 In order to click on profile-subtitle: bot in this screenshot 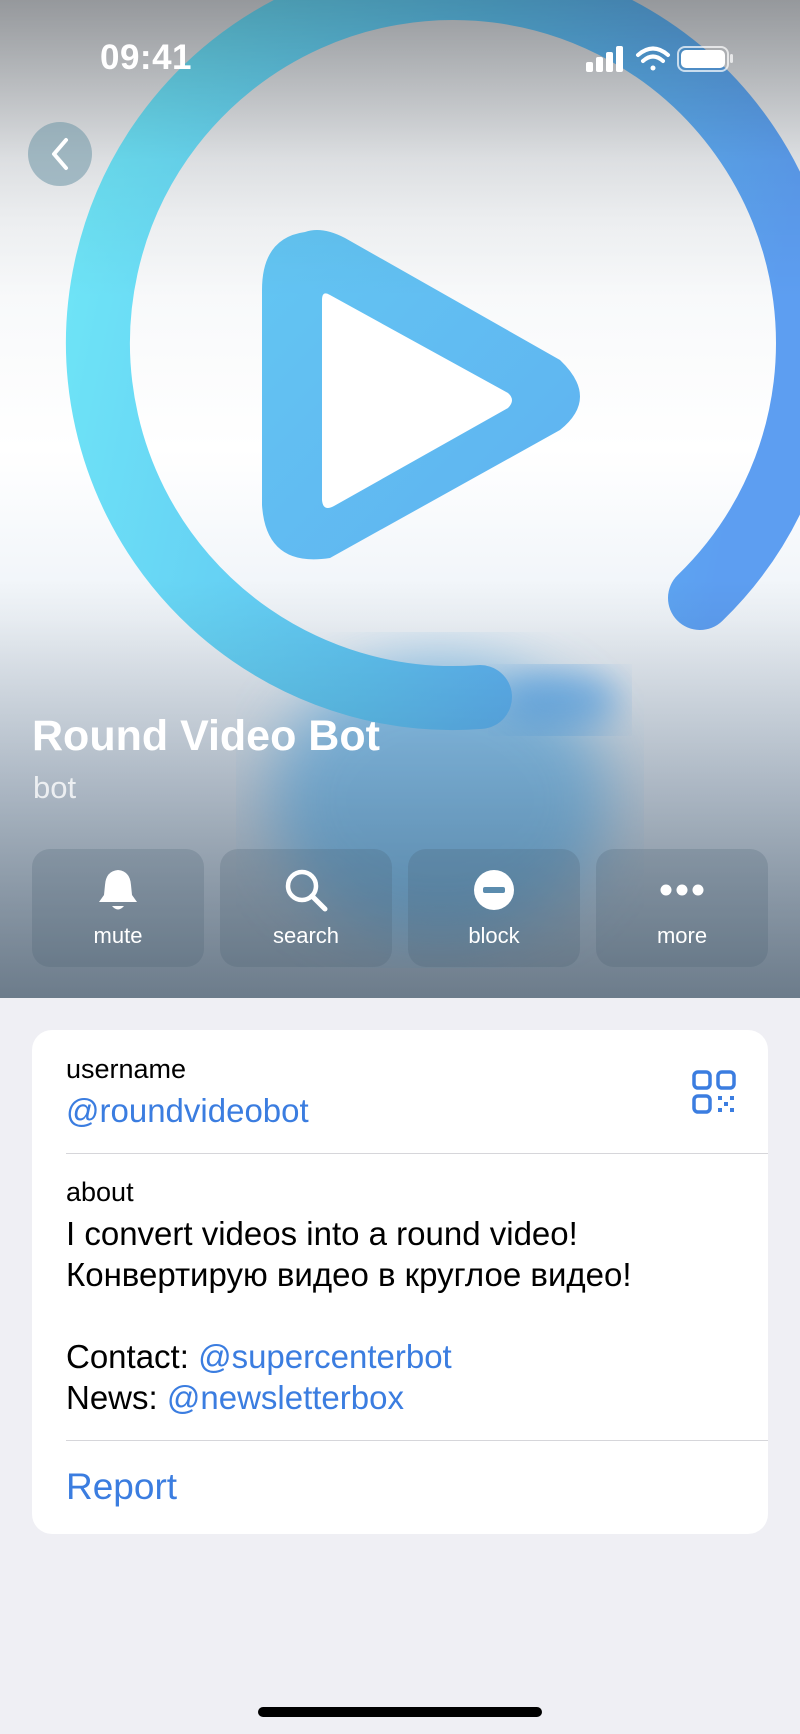, I will do `click(55, 787)`.